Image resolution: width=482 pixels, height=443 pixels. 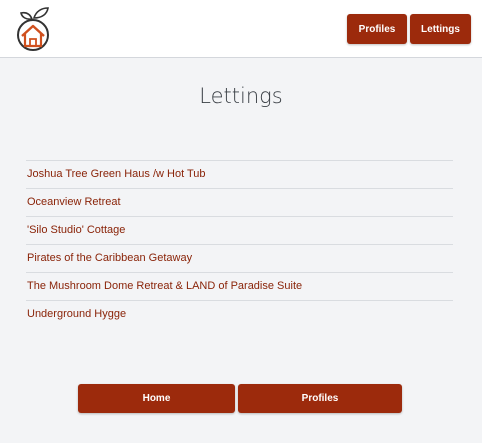 I want to click on letting-link-oceanview: Oceanview Retreat, so click(x=239, y=203).